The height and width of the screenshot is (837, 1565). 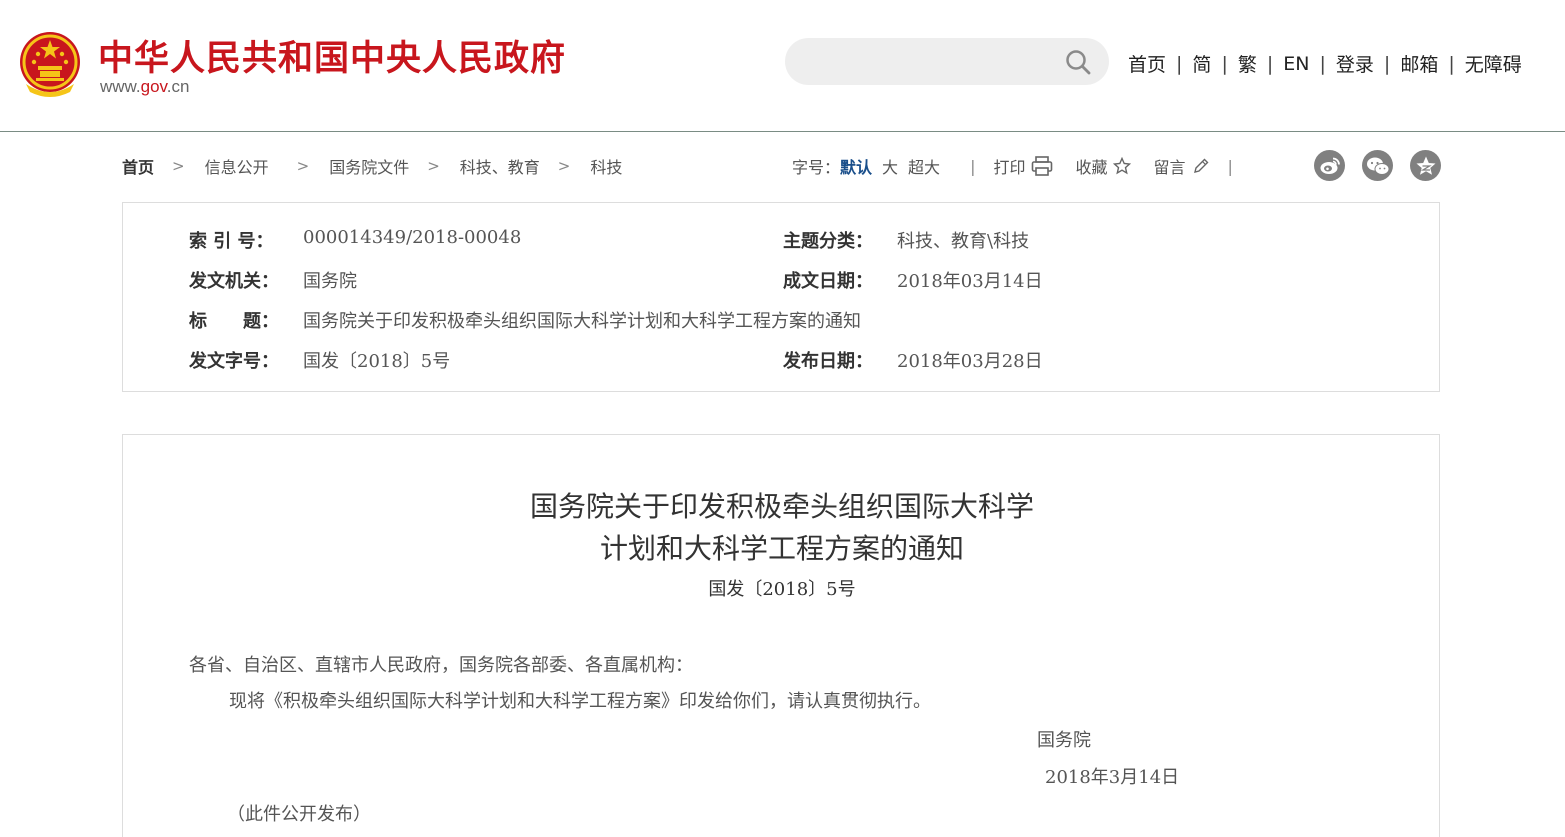 What do you see at coordinates (582, 321) in the screenshot?
I see `info-title-value: 国务院关于印发积极牵头组织国际大科学计划和大科学工程方案的通知` at bounding box center [582, 321].